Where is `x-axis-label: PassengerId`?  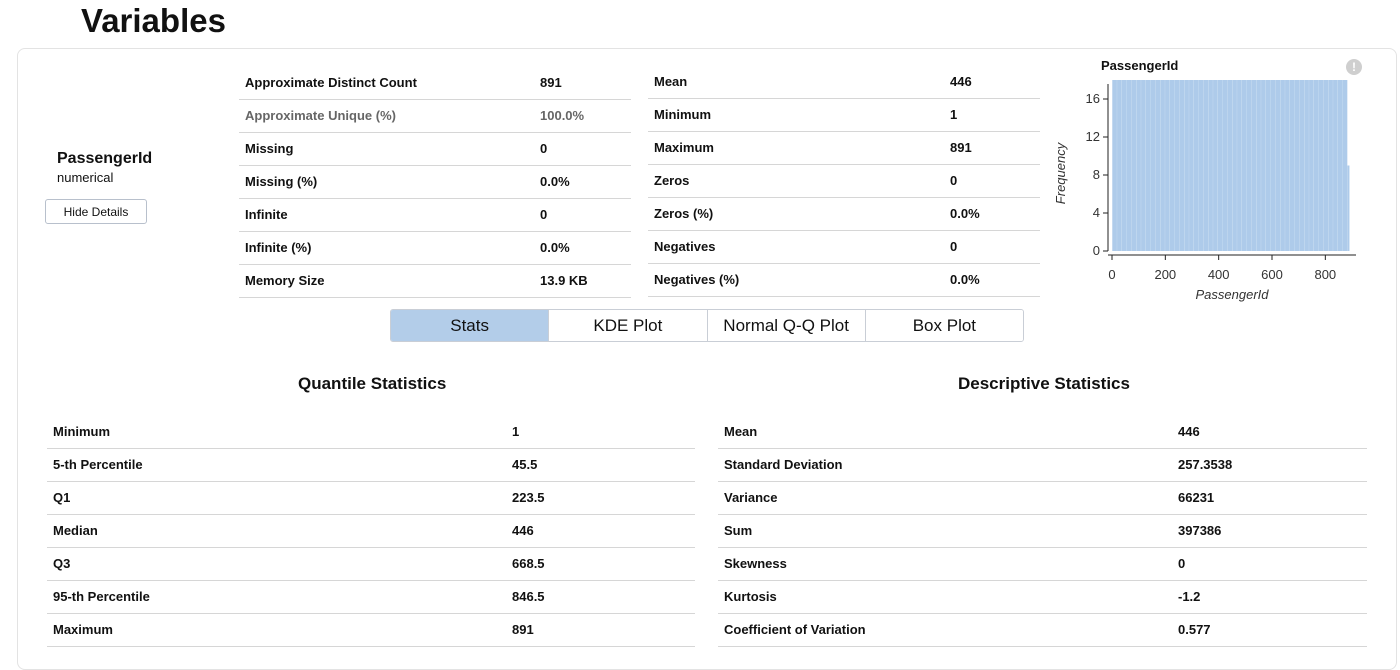
x-axis-label: PassengerId is located at coordinates (1233, 294).